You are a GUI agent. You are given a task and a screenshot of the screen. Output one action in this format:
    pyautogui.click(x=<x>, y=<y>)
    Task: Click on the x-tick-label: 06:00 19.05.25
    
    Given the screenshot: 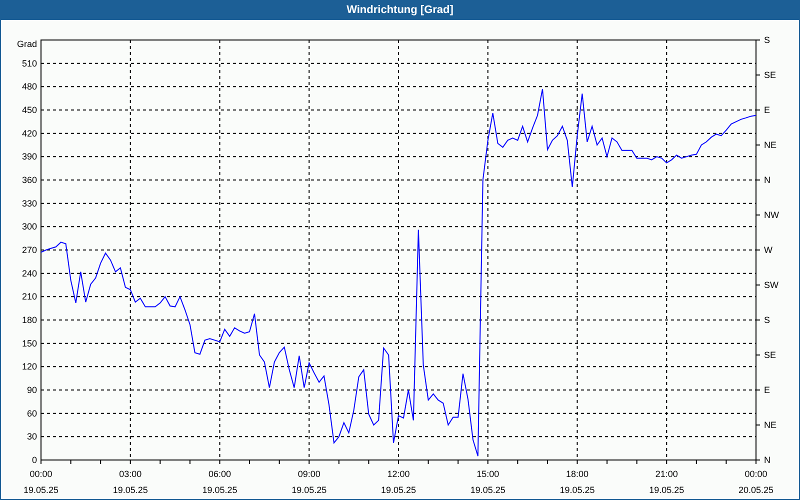 What is the action you would take?
    pyautogui.click(x=220, y=482)
    